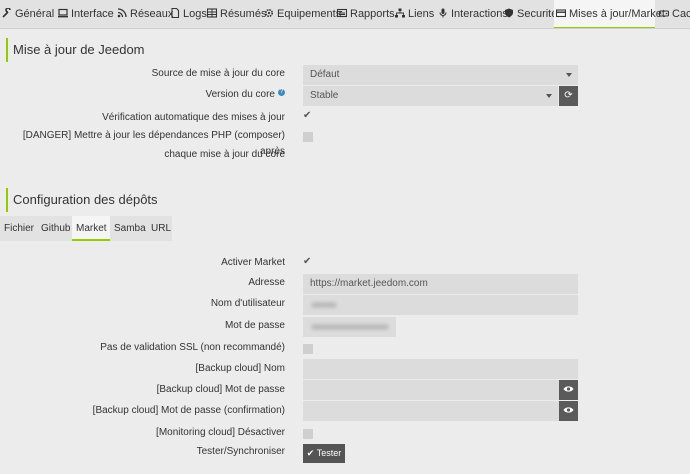  What do you see at coordinates (247, 303) in the screenshot?
I see `username-label: Nom d'utilisateur` at bounding box center [247, 303].